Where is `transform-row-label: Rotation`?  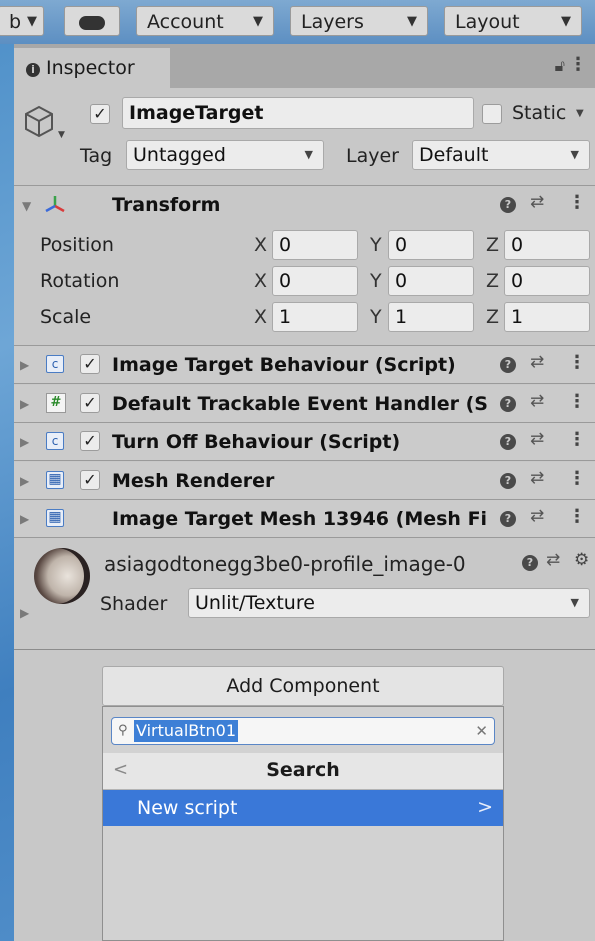 transform-row-label: Rotation is located at coordinates (80, 281).